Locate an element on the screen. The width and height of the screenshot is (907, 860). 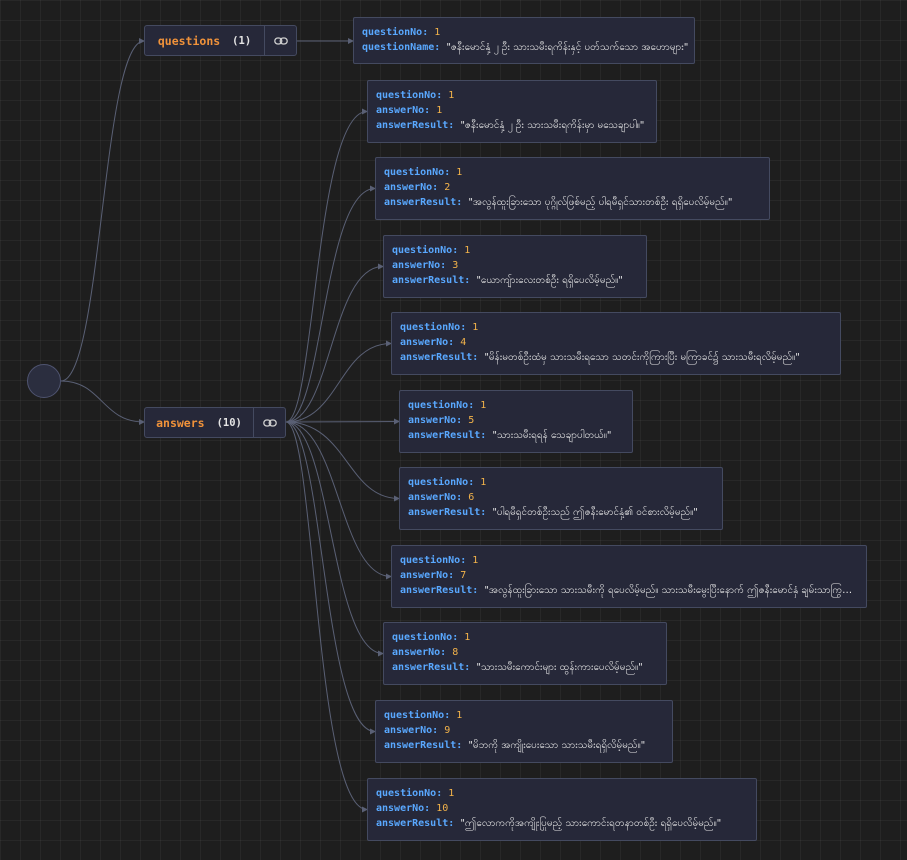
answer-field-row: answerNo: 7 is located at coordinates (629, 575).